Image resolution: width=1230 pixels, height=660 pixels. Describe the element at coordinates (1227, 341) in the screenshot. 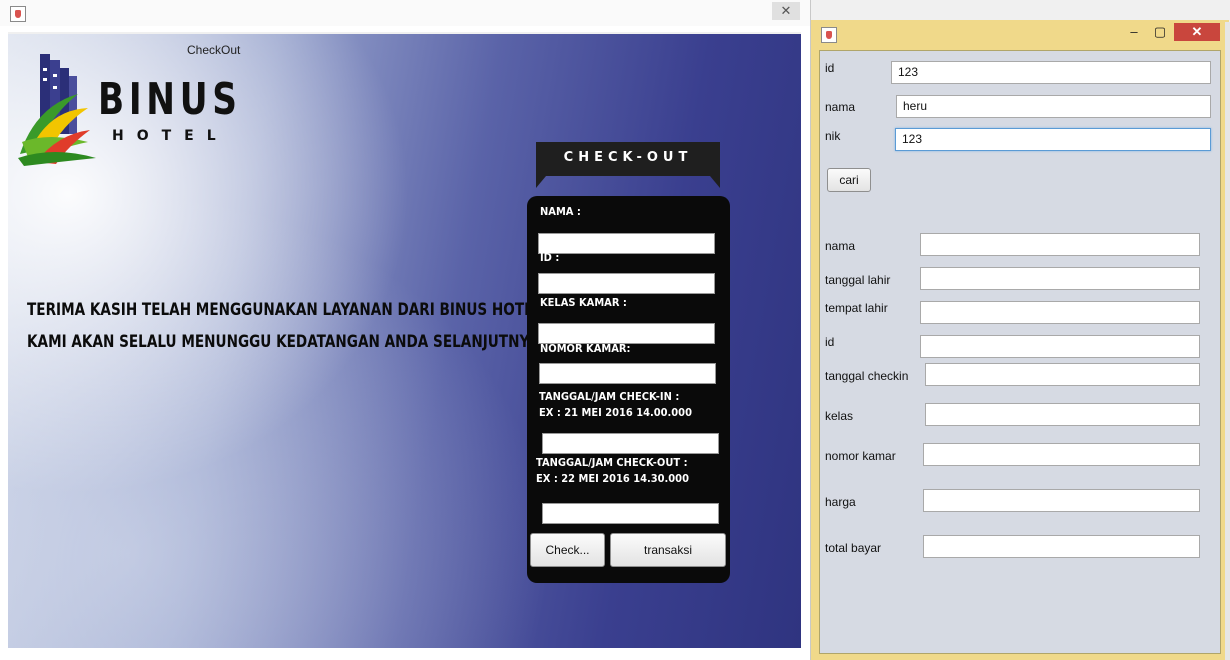

I see `background-window-edge` at that location.